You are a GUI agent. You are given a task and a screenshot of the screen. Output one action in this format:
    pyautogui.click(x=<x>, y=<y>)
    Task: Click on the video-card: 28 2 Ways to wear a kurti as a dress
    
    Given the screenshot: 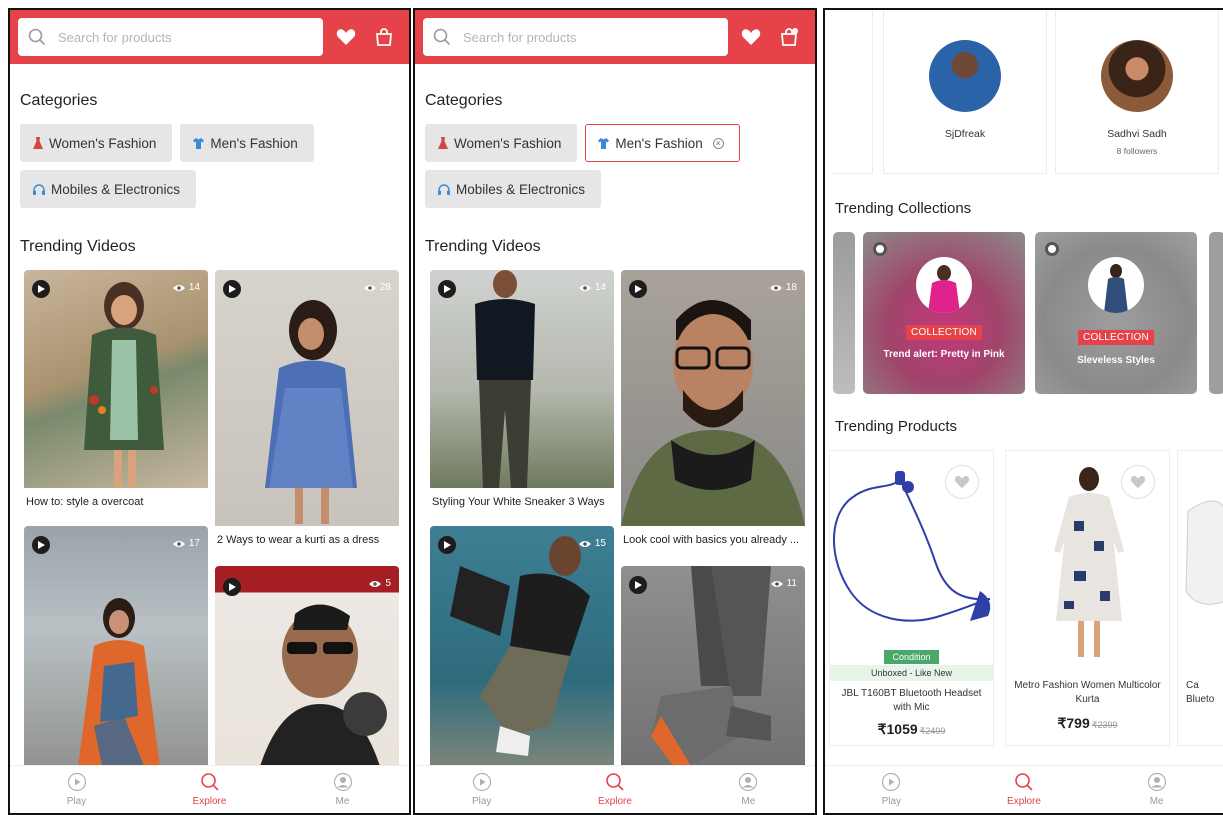 What is the action you would take?
    pyautogui.click(x=307, y=410)
    